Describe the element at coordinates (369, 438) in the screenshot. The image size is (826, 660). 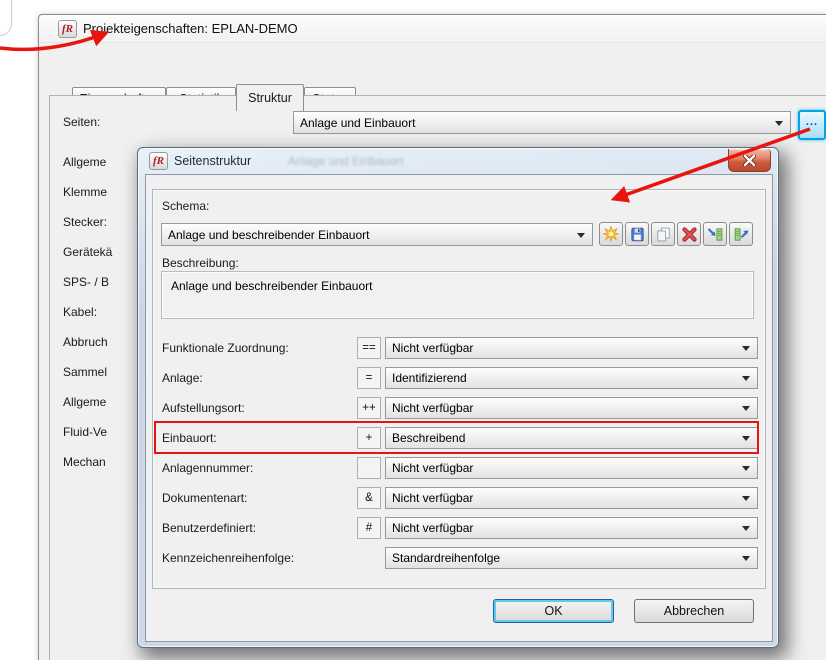
I see `einbauort-prefix: +` at that location.